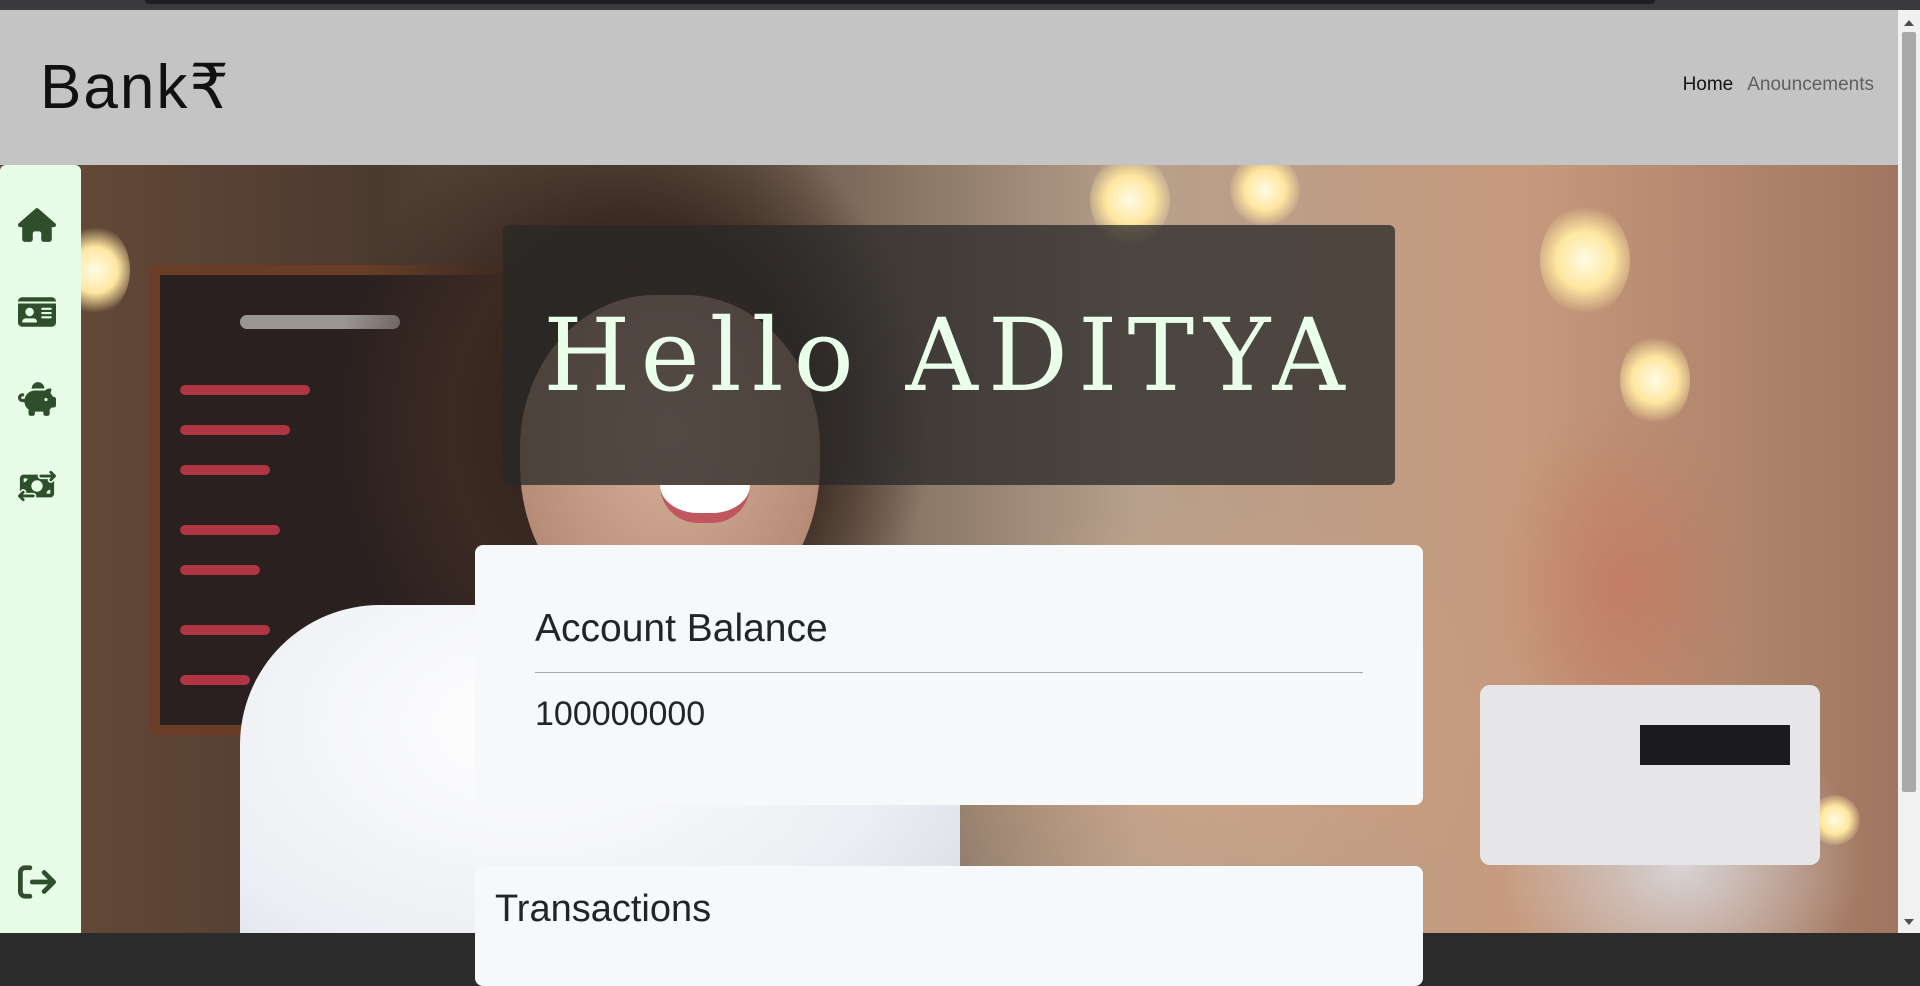  I want to click on balance-value: 100000000, so click(620, 714).